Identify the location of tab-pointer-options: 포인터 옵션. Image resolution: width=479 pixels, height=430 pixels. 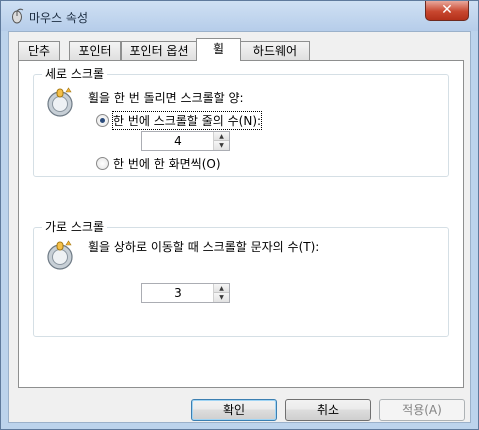
(159, 51).